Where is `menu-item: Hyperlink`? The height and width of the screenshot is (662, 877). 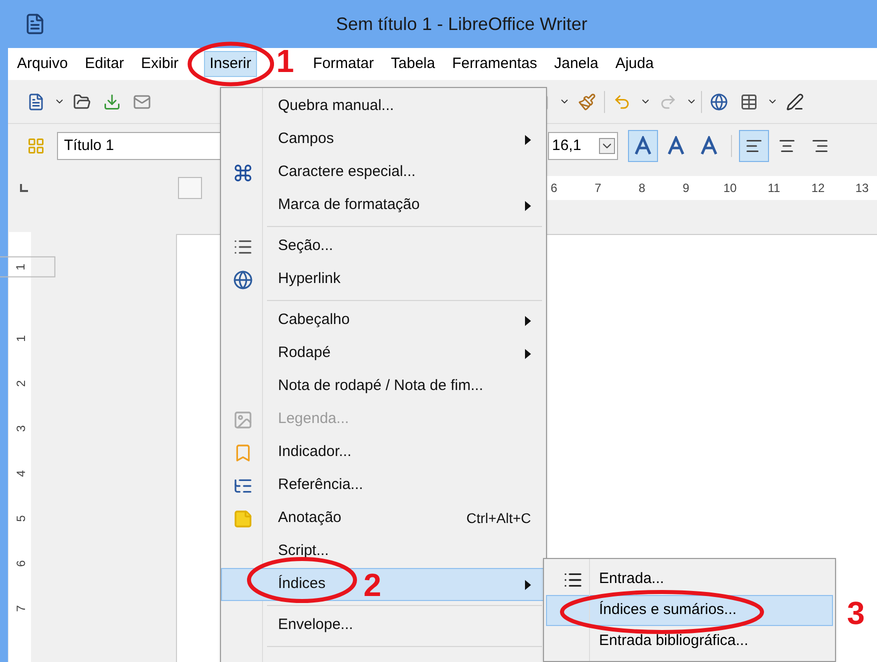 menu-item: Hyperlink is located at coordinates (383, 279).